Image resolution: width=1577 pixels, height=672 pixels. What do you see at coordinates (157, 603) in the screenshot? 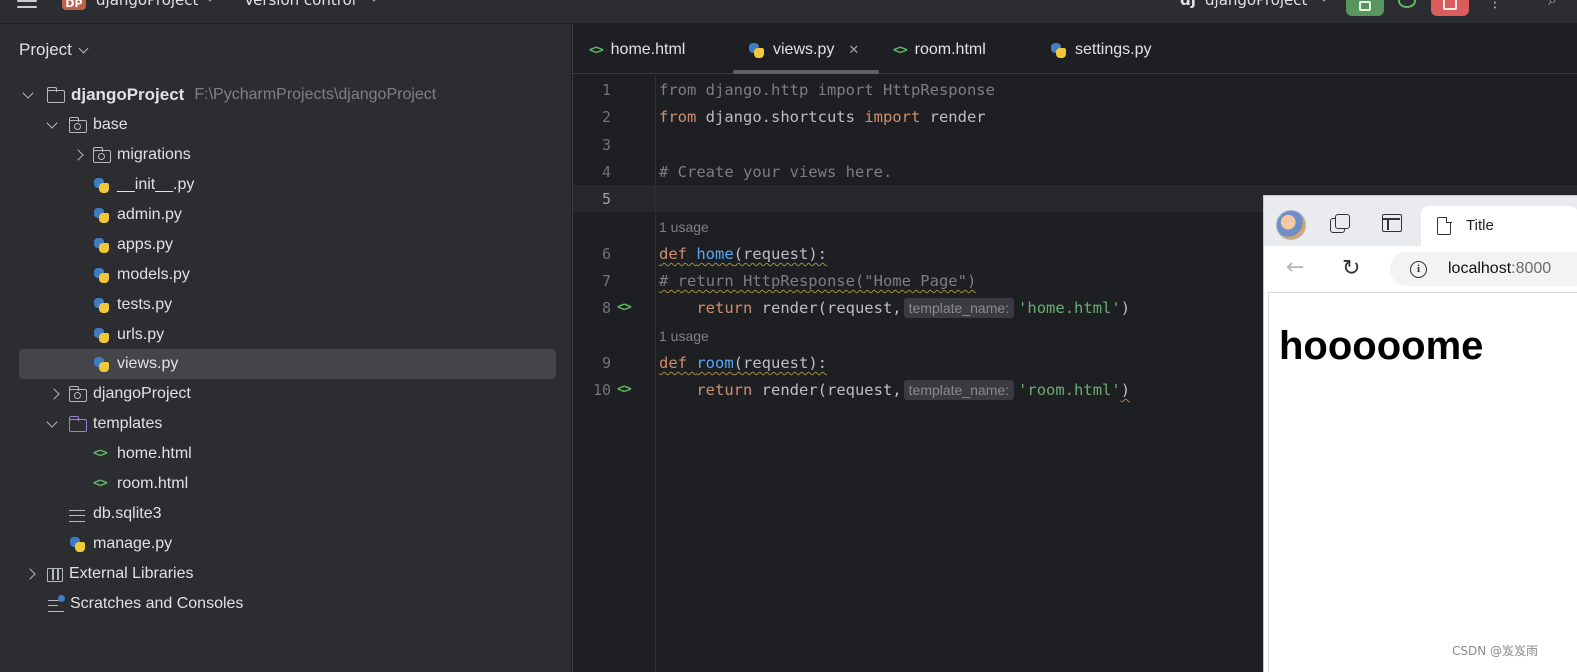
I see `tree-item-label: Scratches and Consoles` at bounding box center [157, 603].